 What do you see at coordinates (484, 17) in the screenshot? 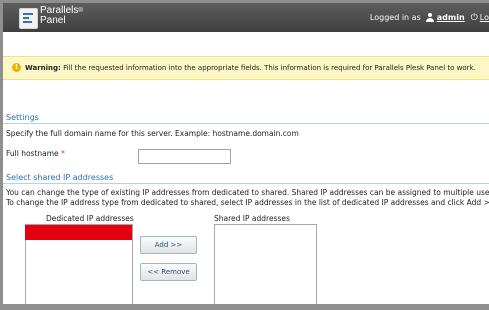
I see `logout-link: Lo` at bounding box center [484, 17].